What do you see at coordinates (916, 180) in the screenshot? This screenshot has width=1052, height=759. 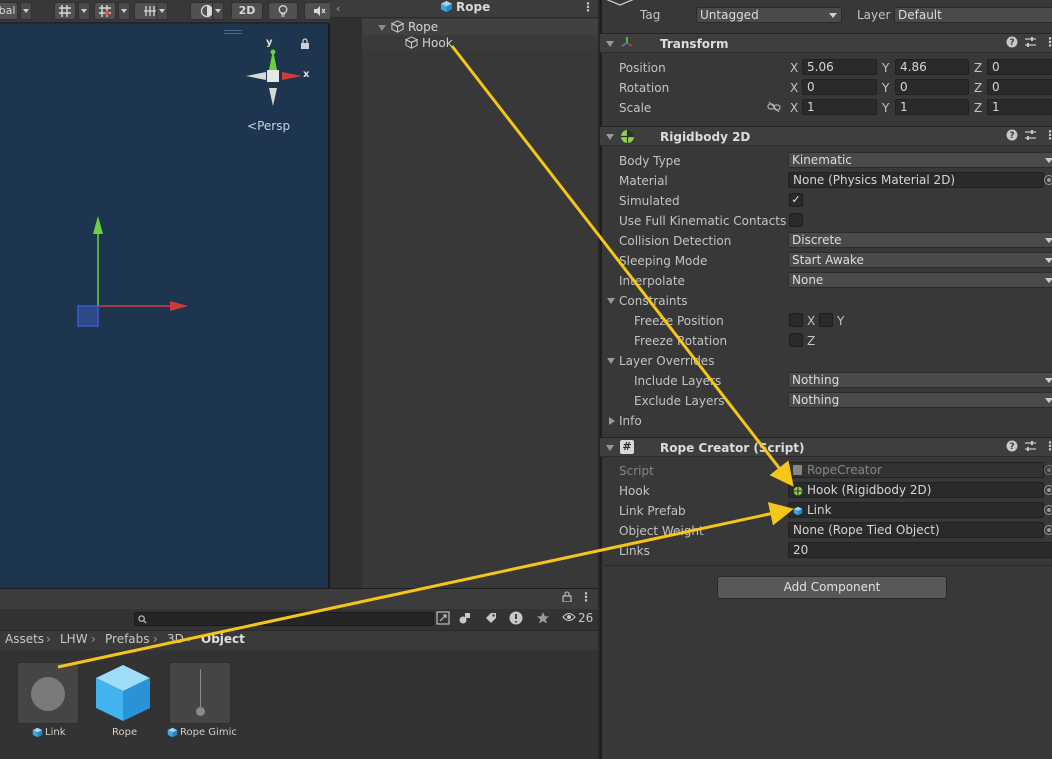 I see `material-object-field: None (Physics Material 2D)` at bounding box center [916, 180].